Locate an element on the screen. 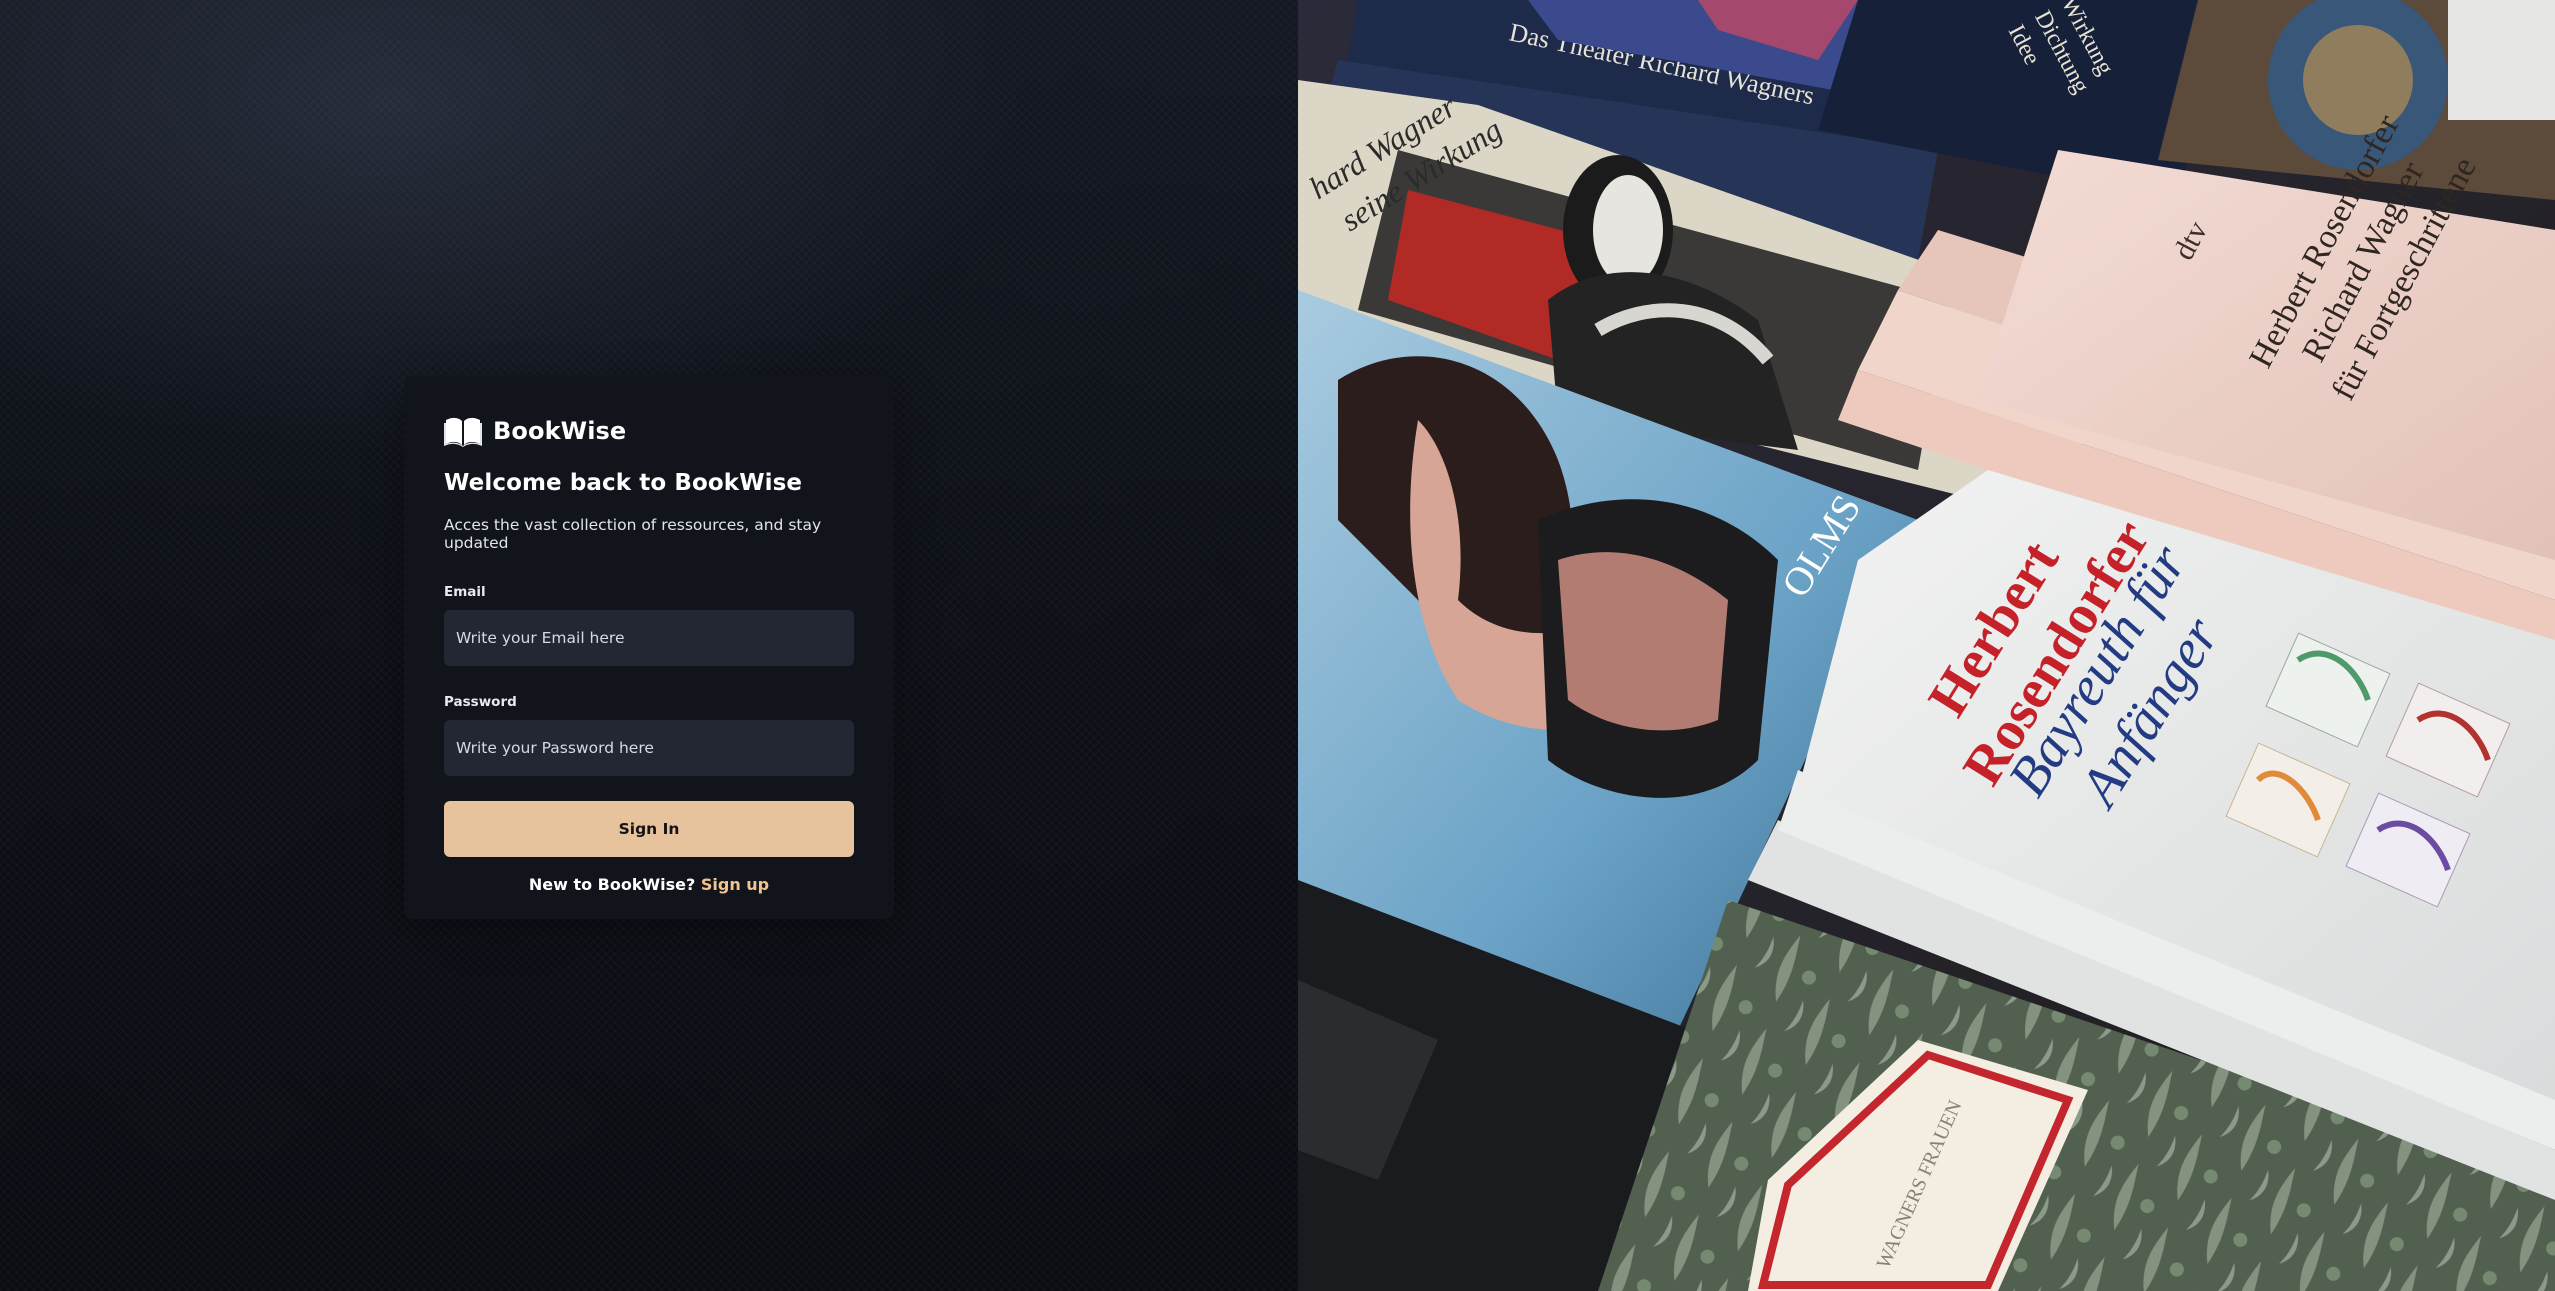  sign-up-link: Sign up is located at coordinates (735, 884).